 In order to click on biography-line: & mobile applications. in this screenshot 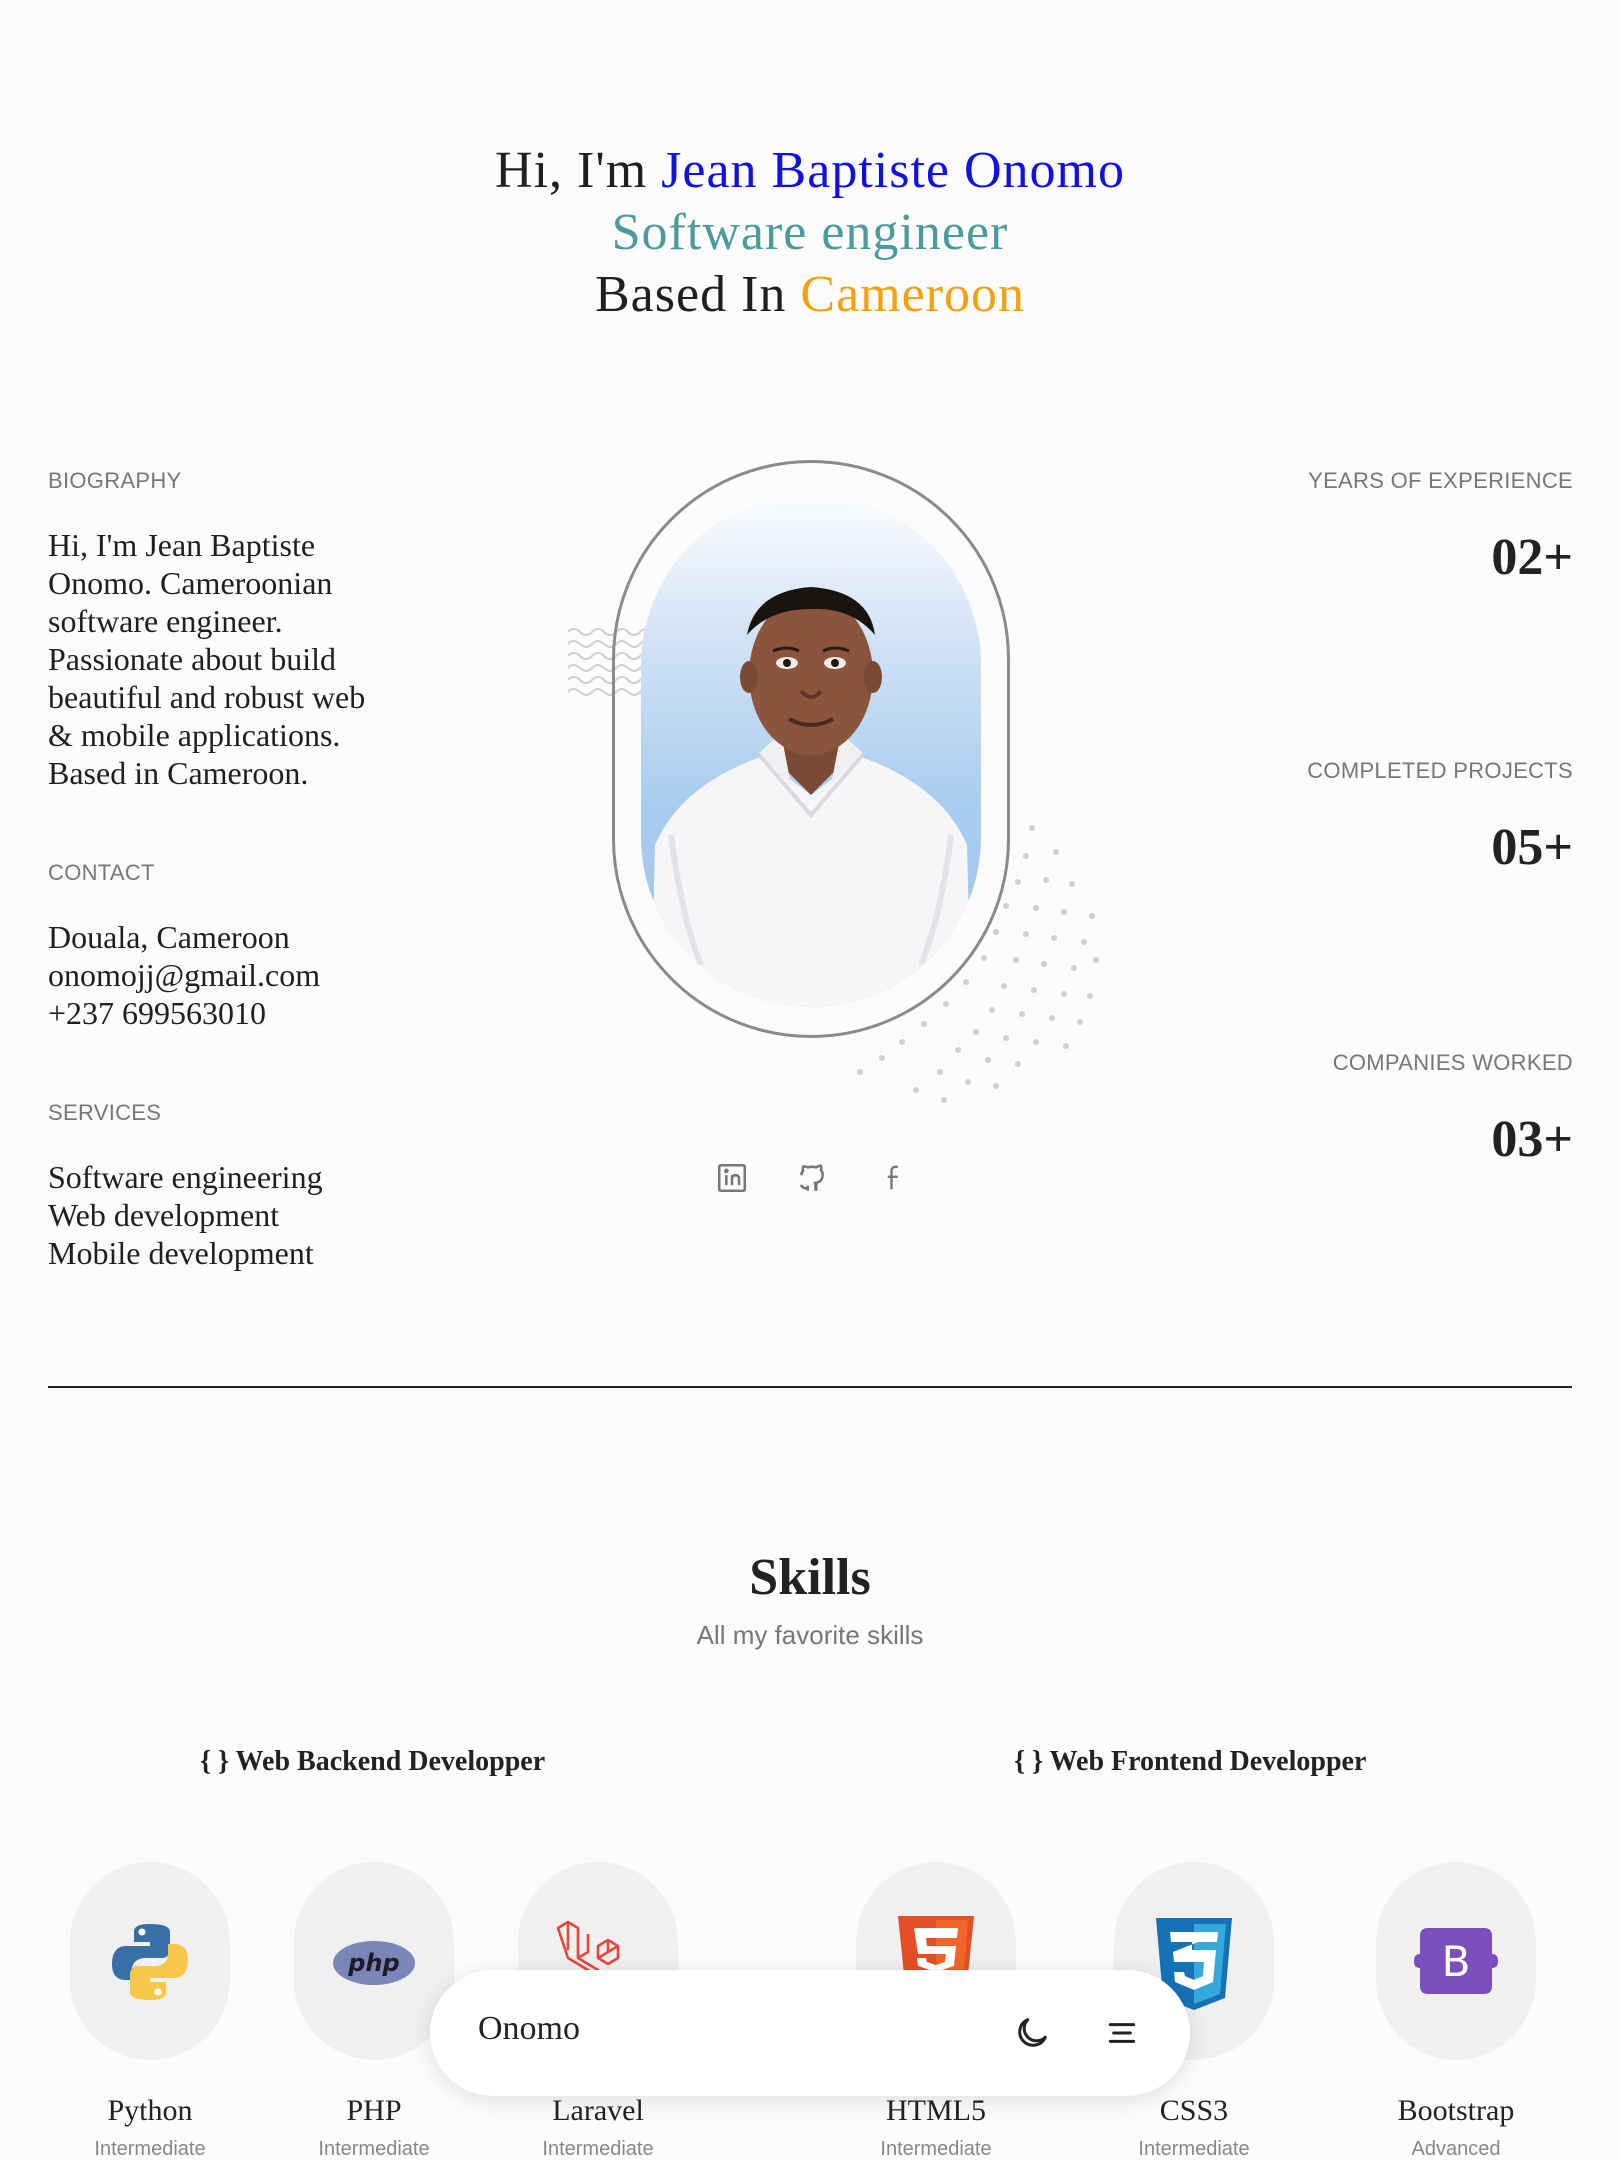, I will do `click(194, 735)`.